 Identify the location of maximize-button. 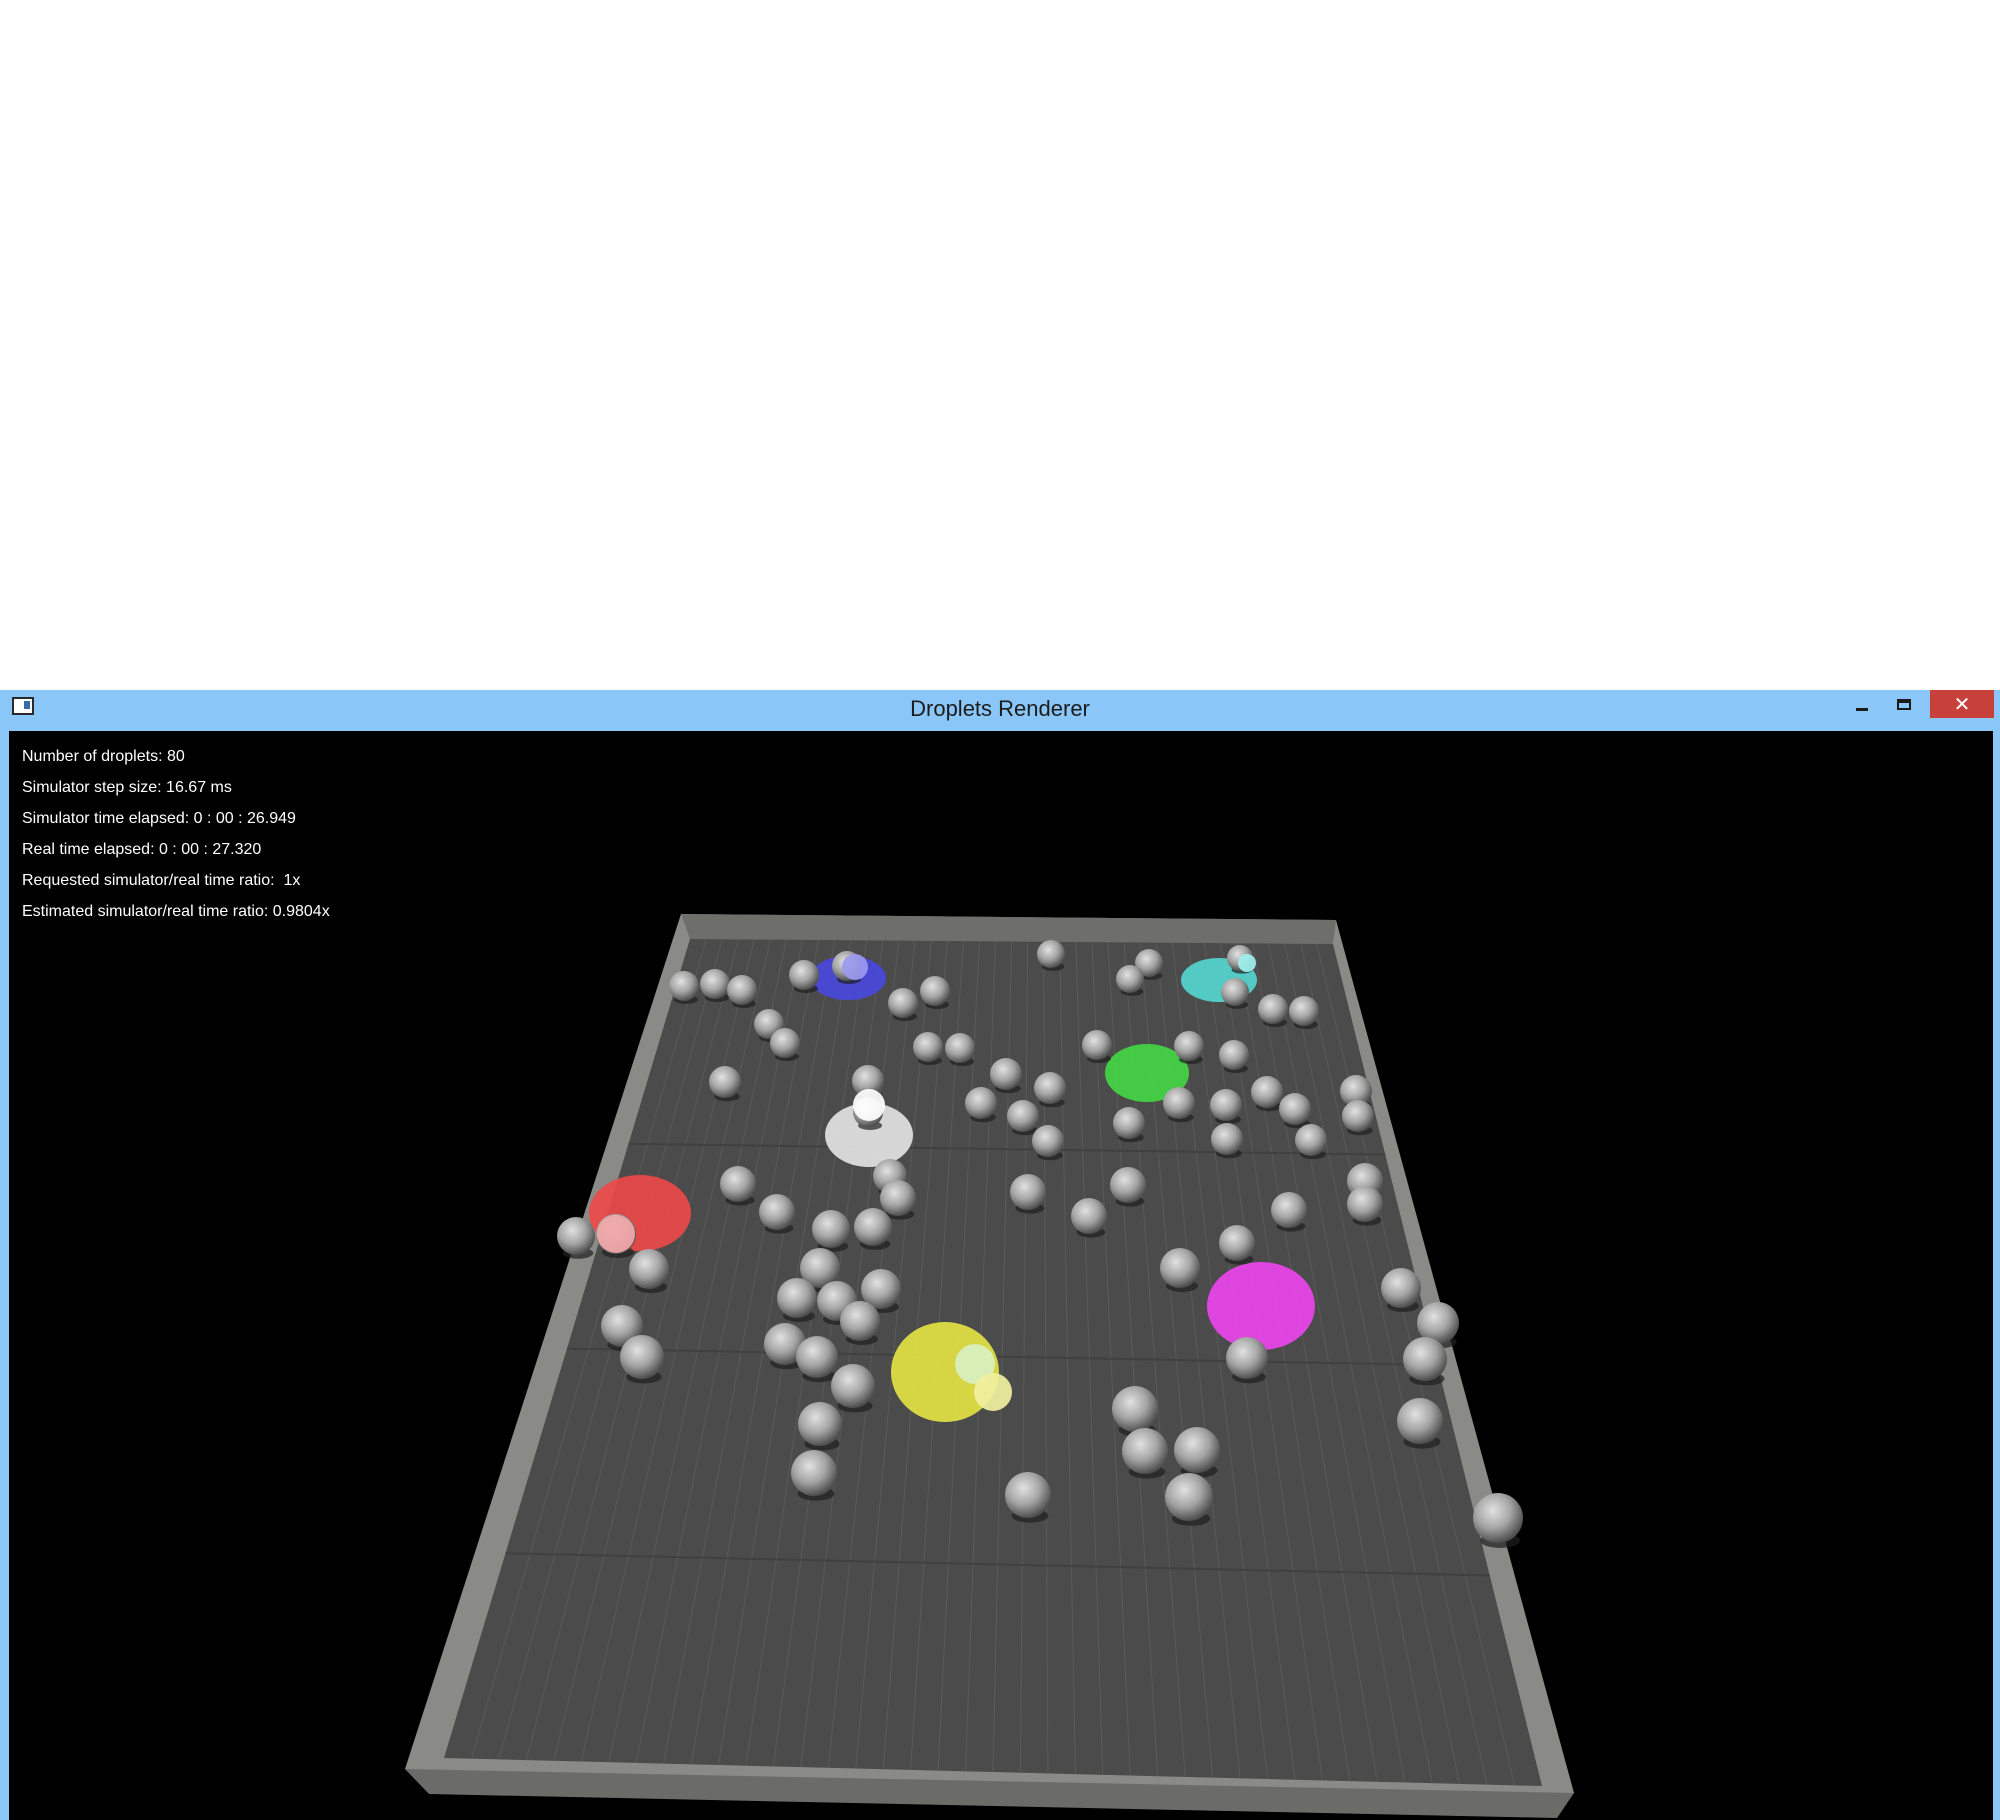
(1904, 704).